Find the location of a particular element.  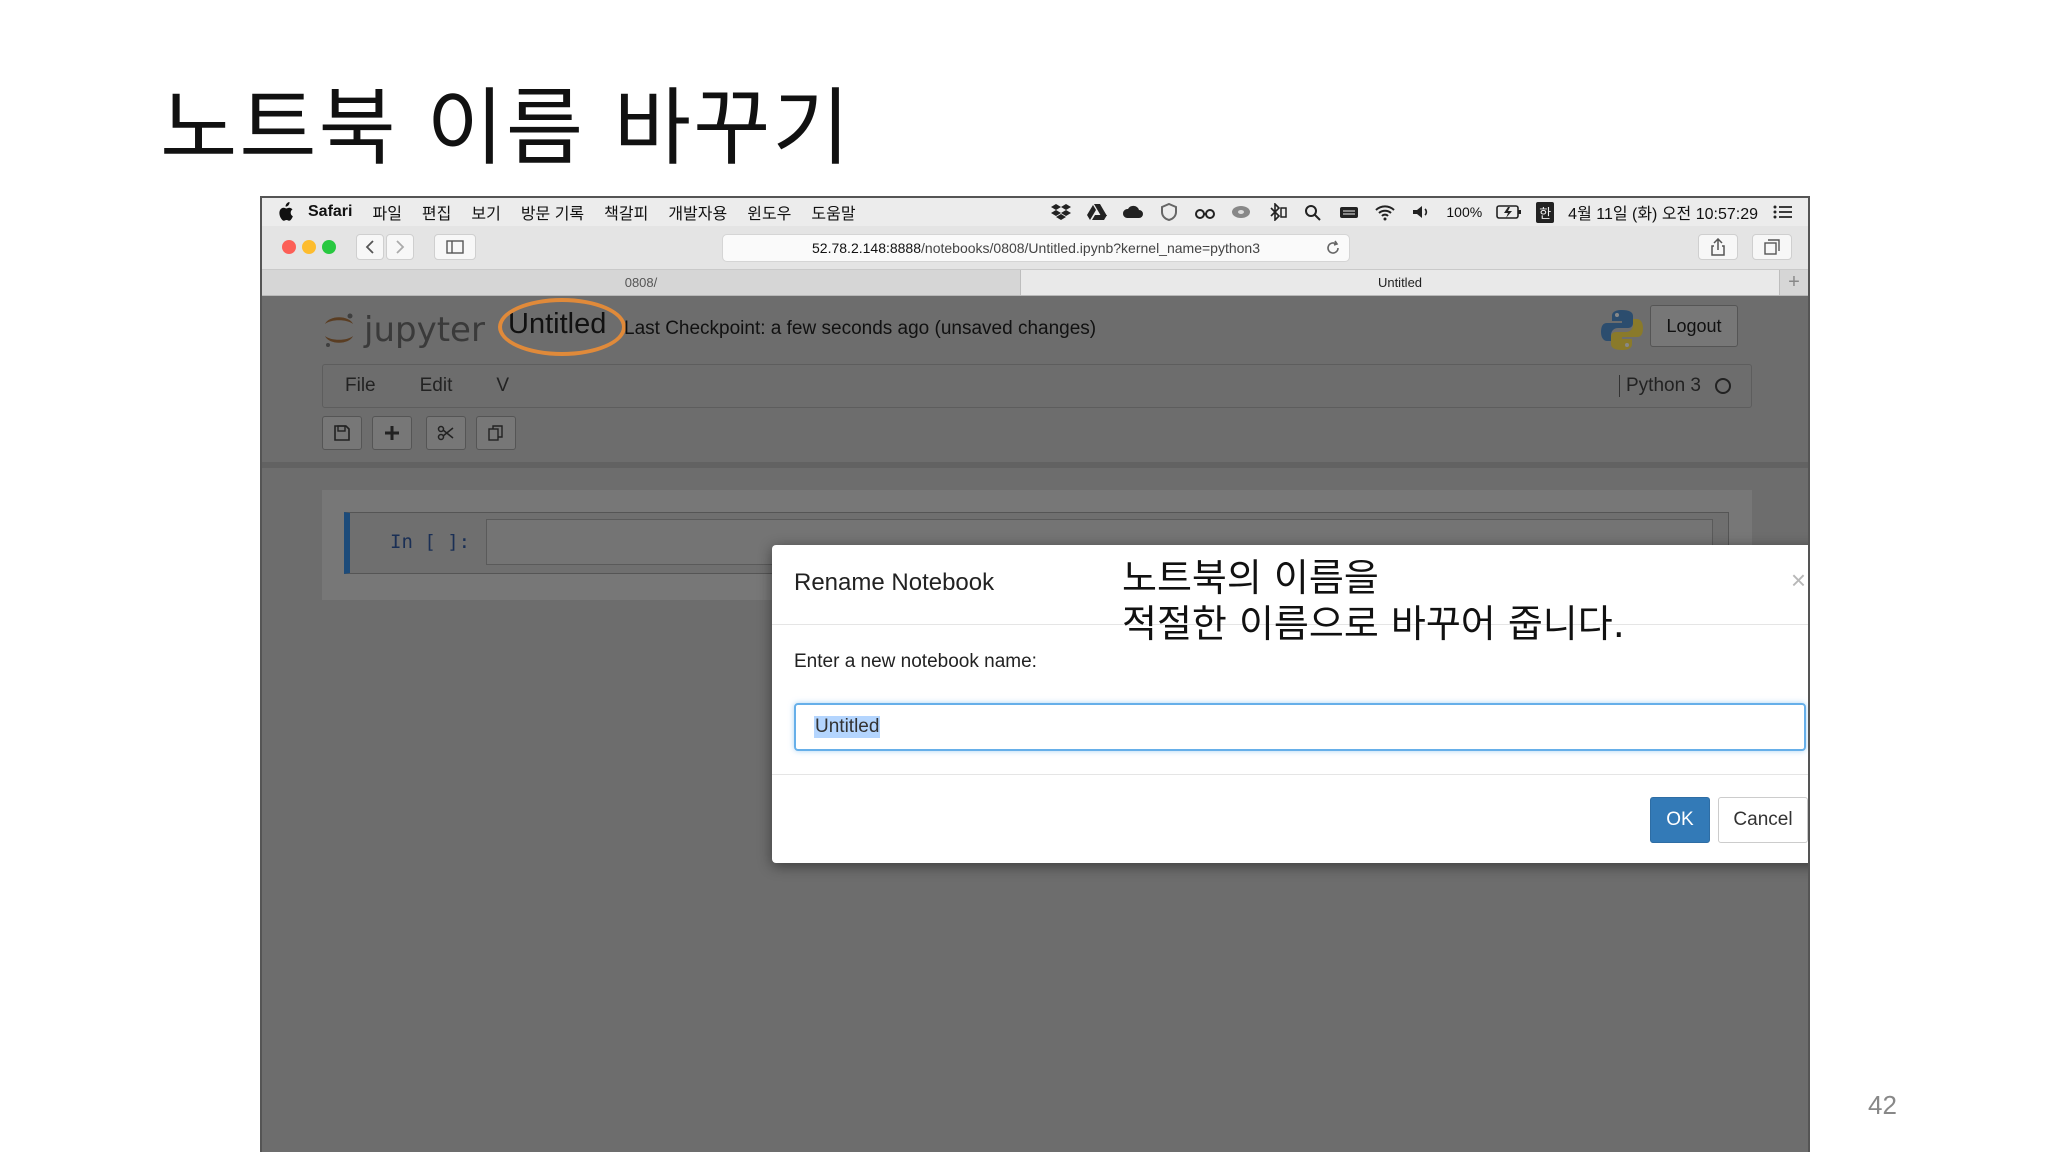

battery-icon is located at coordinates (1509, 212).